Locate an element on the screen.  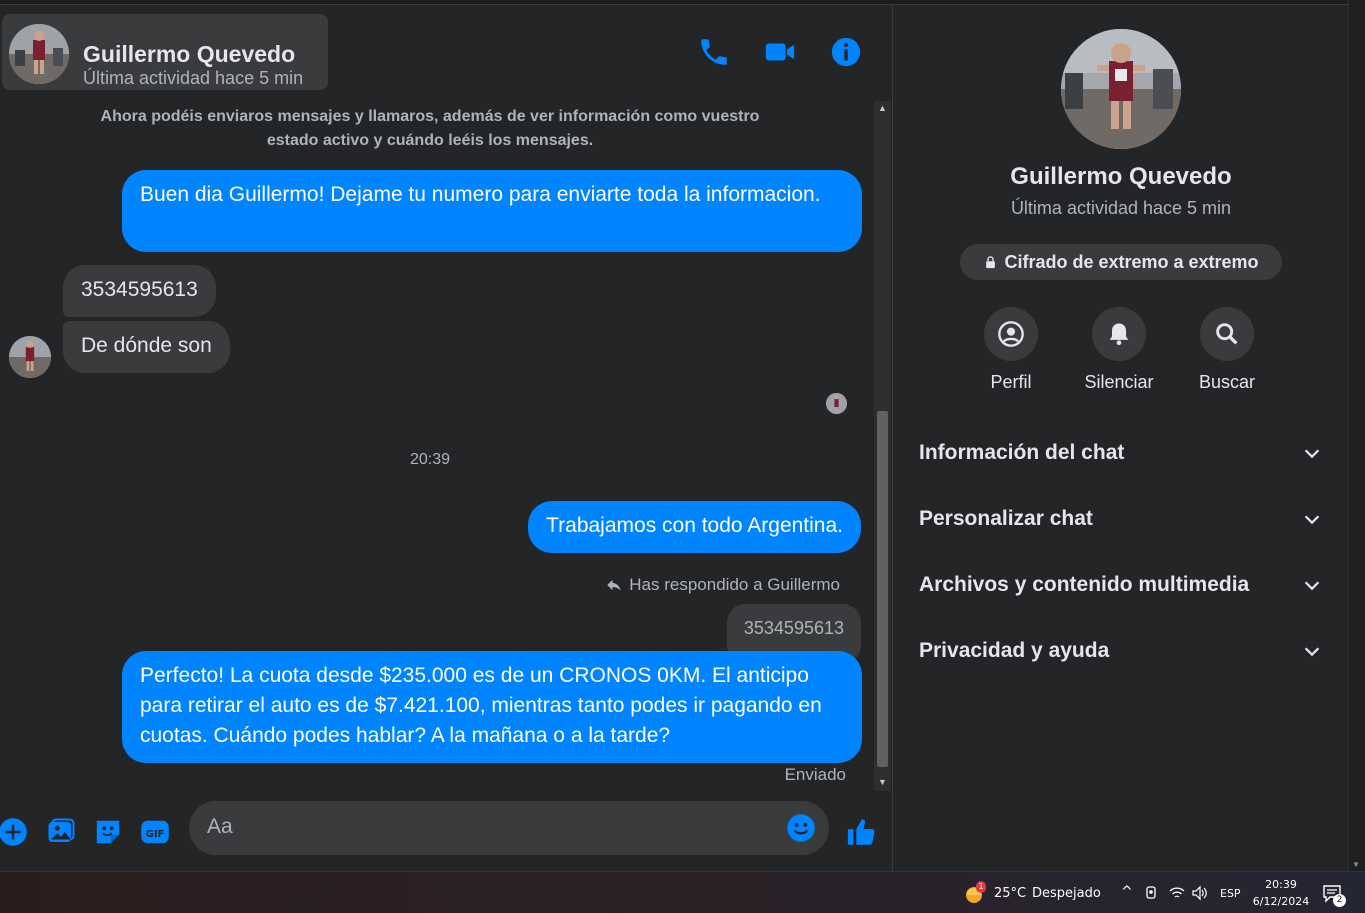
svg-text: GIF is located at coordinates (155, 834).